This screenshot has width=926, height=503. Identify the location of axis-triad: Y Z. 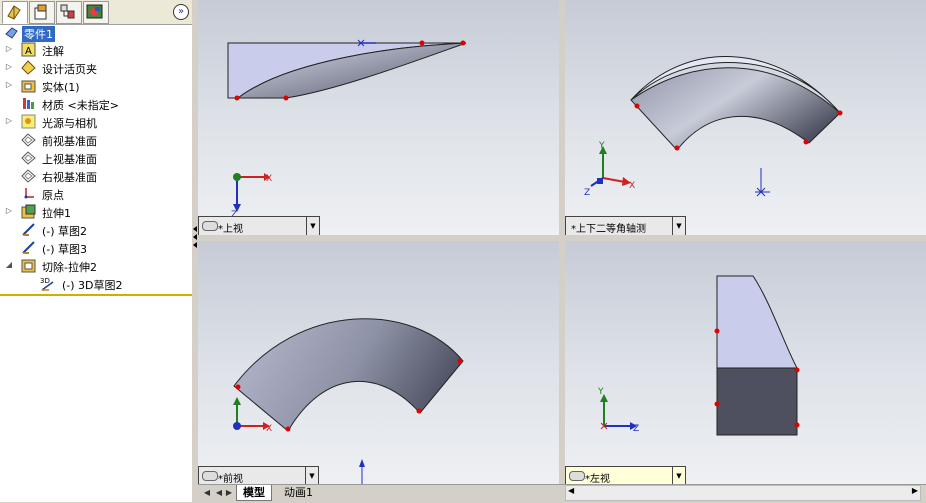
(618, 410).